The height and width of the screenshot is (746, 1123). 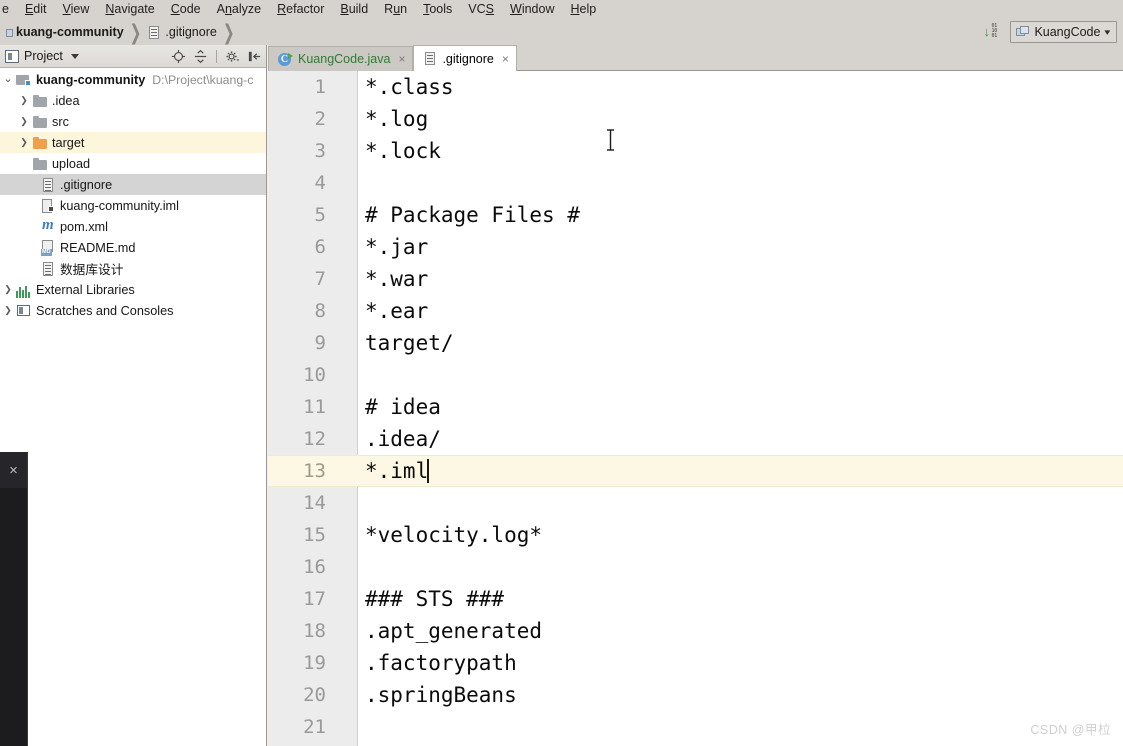 What do you see at coordinates (133, 100) in the screenshot?
I see `tree-row-idea: ❯ .idea` at bounding box center [133, 100].